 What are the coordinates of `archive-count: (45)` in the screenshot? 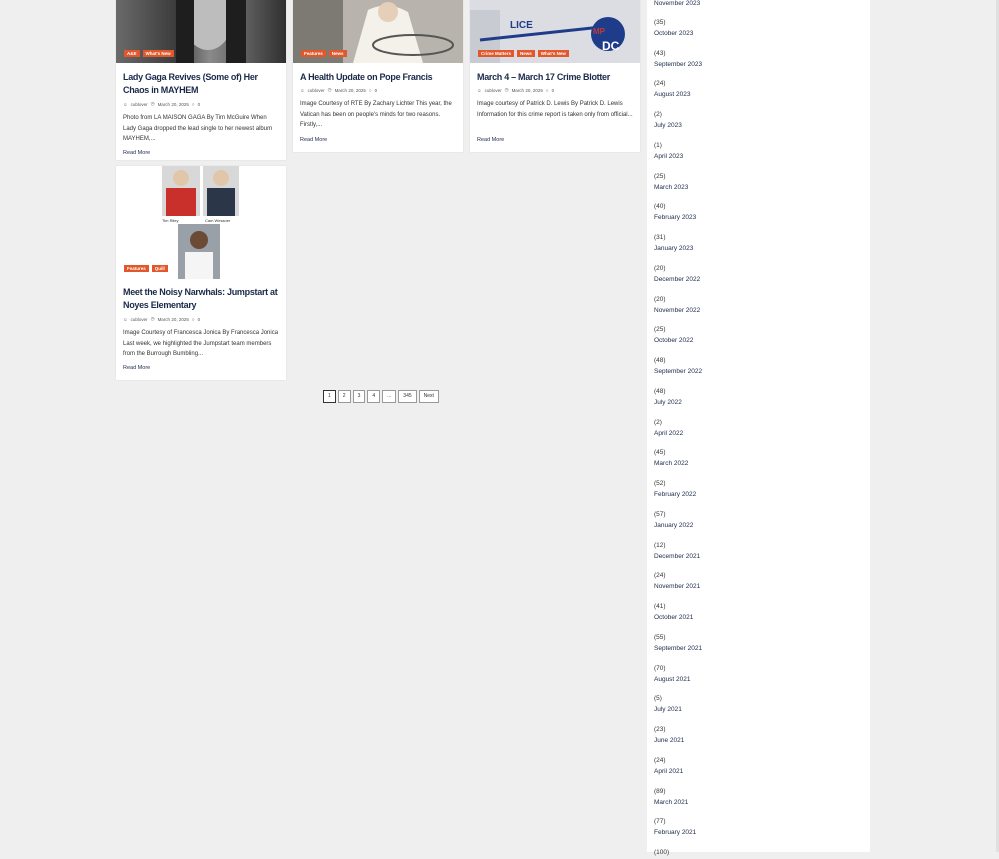 It's located at (660, 453).